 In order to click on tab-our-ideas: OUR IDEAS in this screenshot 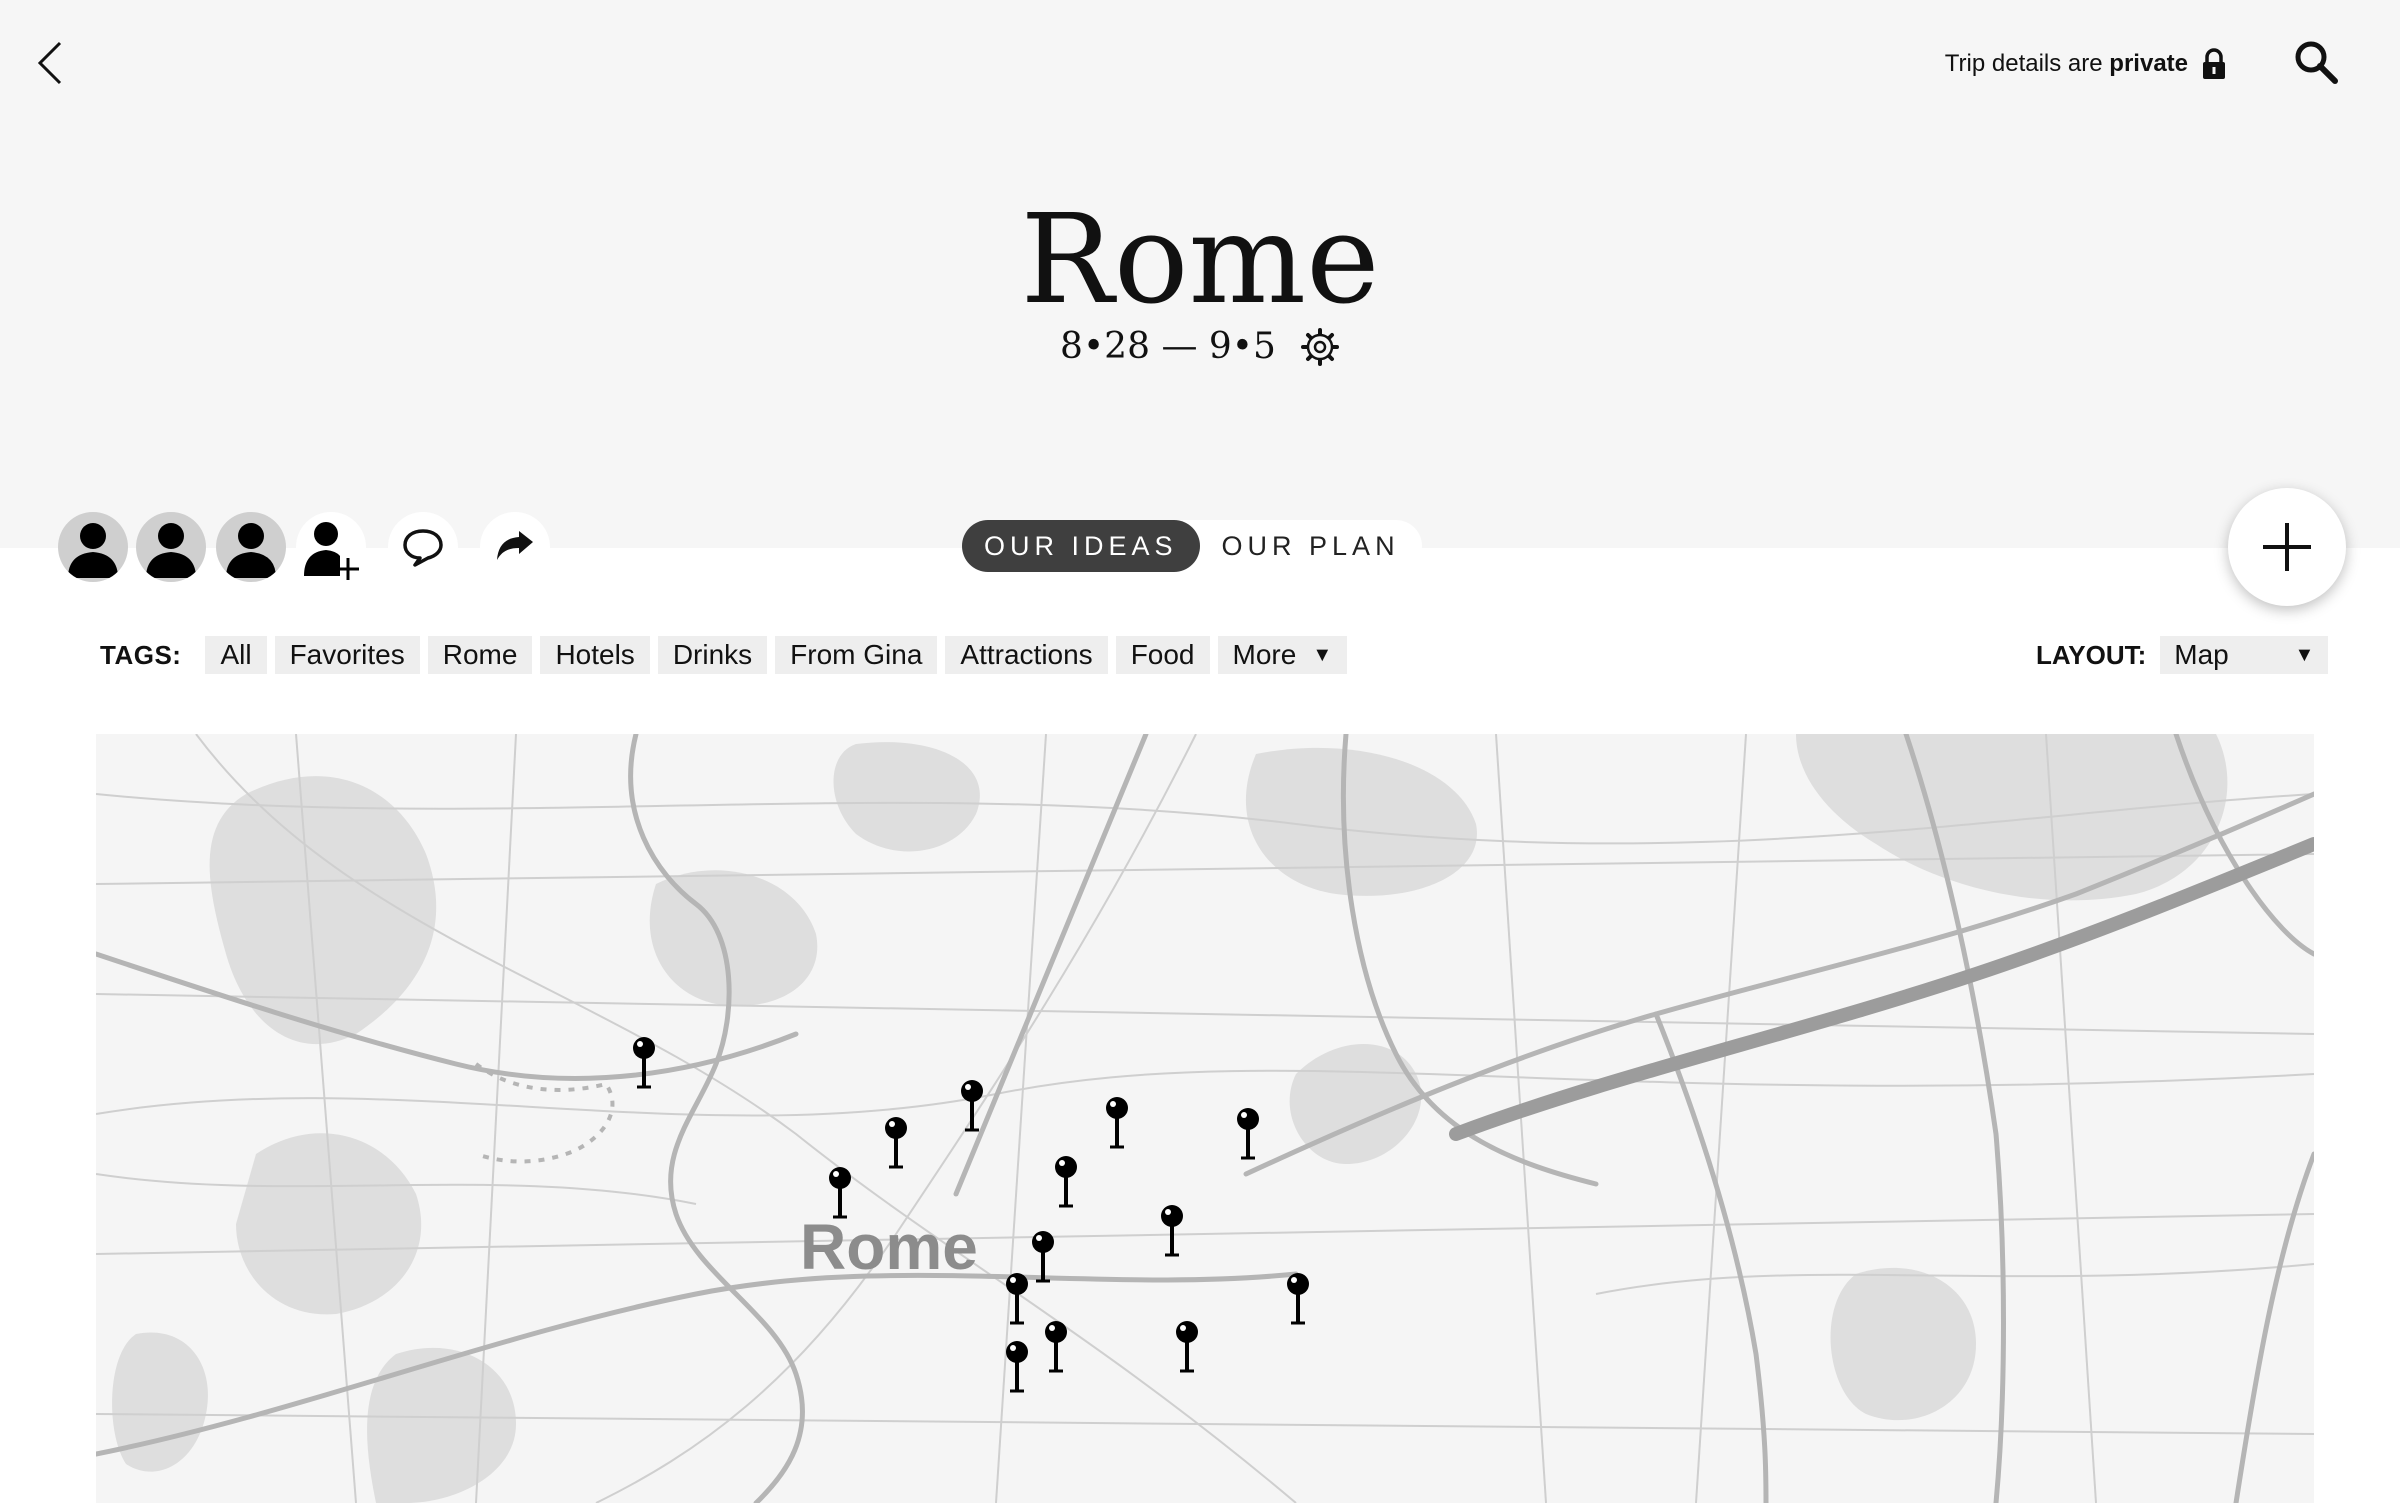, I will do `click(1081, 546)`.